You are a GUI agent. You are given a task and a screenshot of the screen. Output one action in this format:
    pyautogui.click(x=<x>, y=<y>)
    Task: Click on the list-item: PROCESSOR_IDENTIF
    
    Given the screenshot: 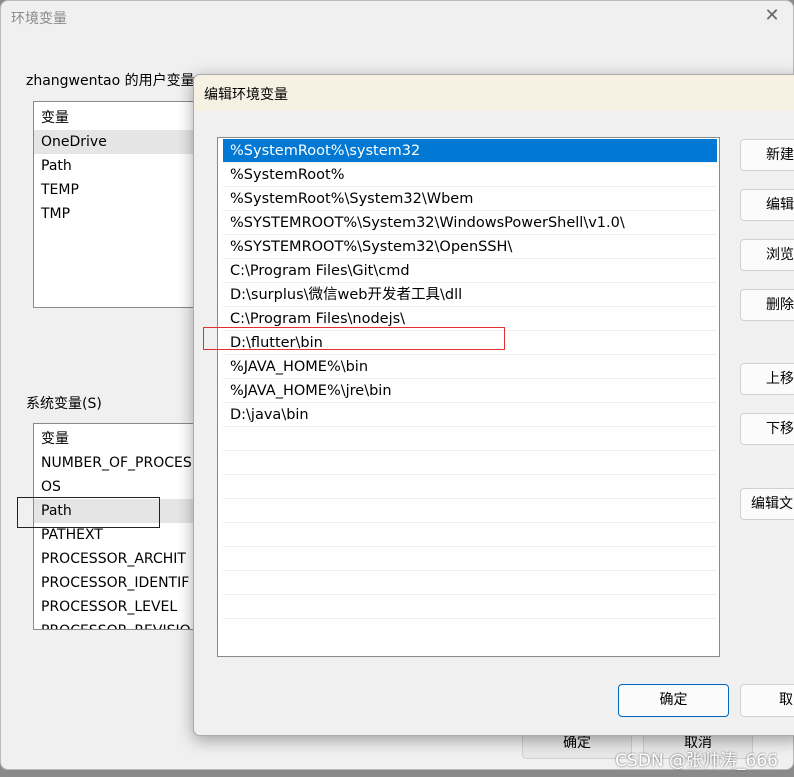 What is the action you would take?
    pyautogui.click(x=123, y=583)
    